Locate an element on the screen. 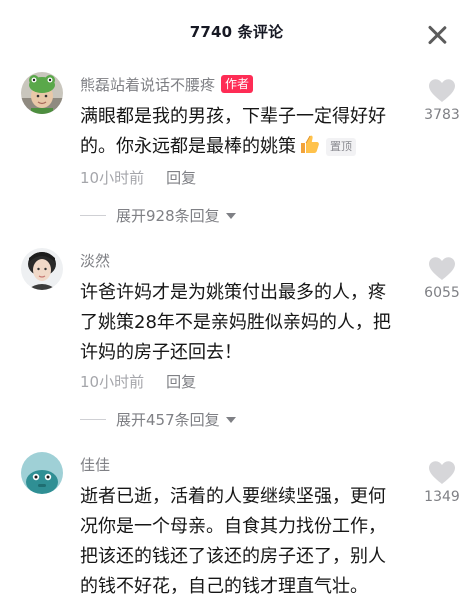 The width and height of the screenshot is (473, 615). thumbs-up-icon is located at coordinates (310, 144).